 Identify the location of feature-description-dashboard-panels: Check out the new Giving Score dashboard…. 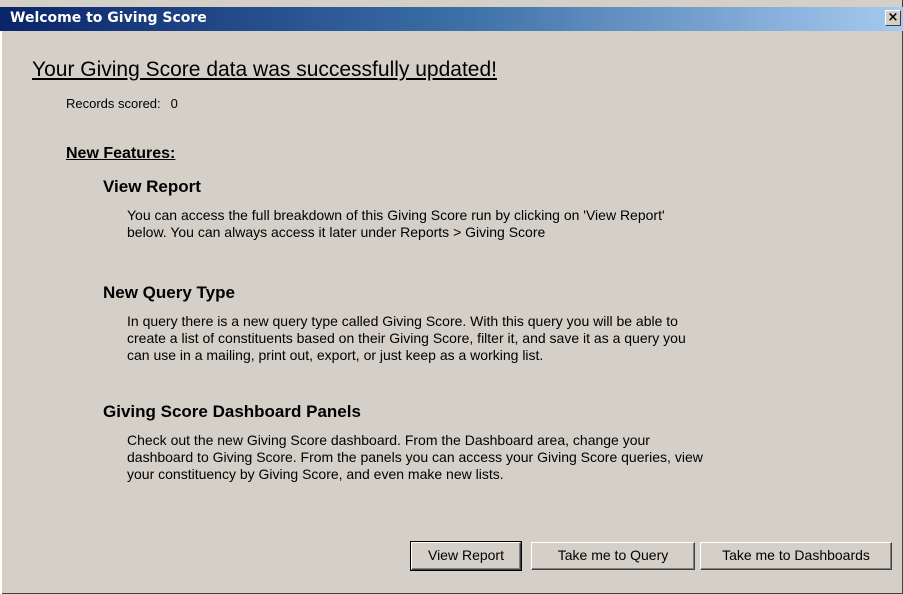
(415, 457).